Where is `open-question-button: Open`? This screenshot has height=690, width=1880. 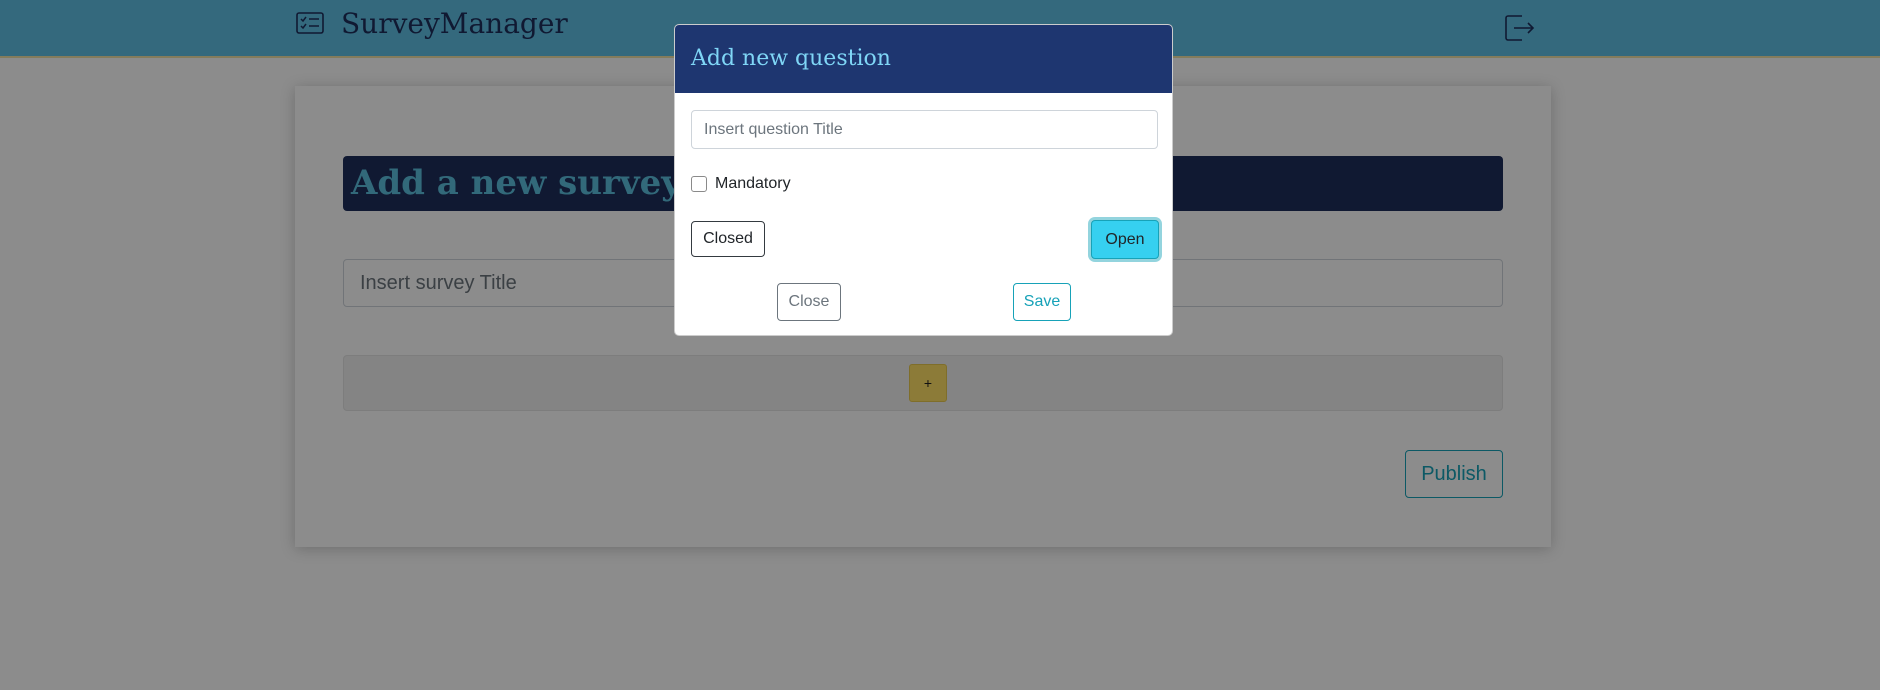
open-question-button: Open is located at coordinates (1125, 239).